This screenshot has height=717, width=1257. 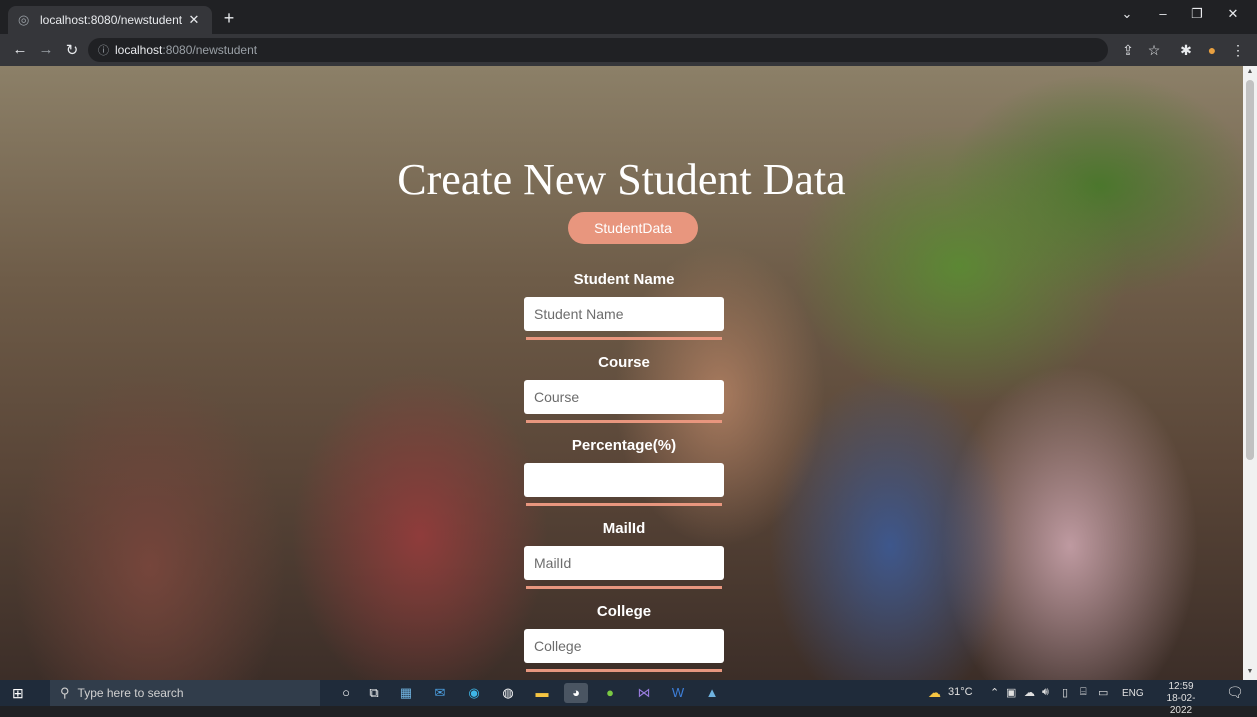 I want to click on notification-icon: 🗨︎, so click(x=1235, y=692).